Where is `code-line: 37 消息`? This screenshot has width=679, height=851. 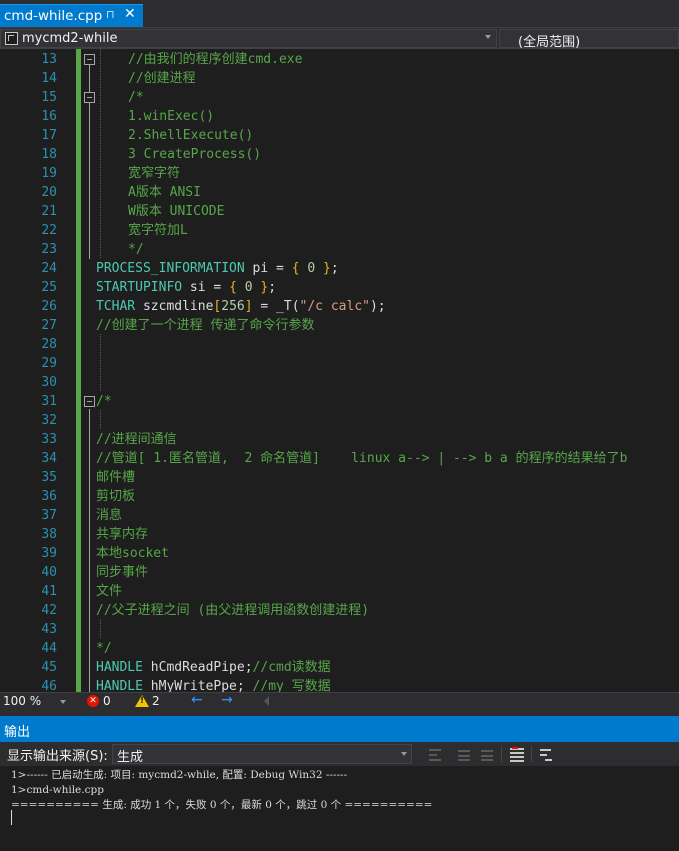 code-line: 37 消息 is located at coordinates (339, 515).